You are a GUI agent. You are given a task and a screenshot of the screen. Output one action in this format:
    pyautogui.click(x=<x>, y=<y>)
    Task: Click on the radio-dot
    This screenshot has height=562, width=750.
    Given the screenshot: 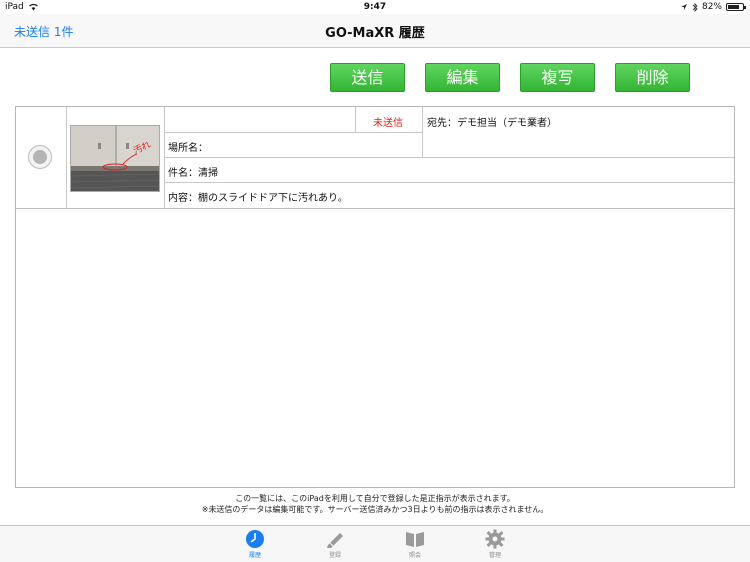 What is the action you would take?
    pyautogui.click(x=40, y=157)
    